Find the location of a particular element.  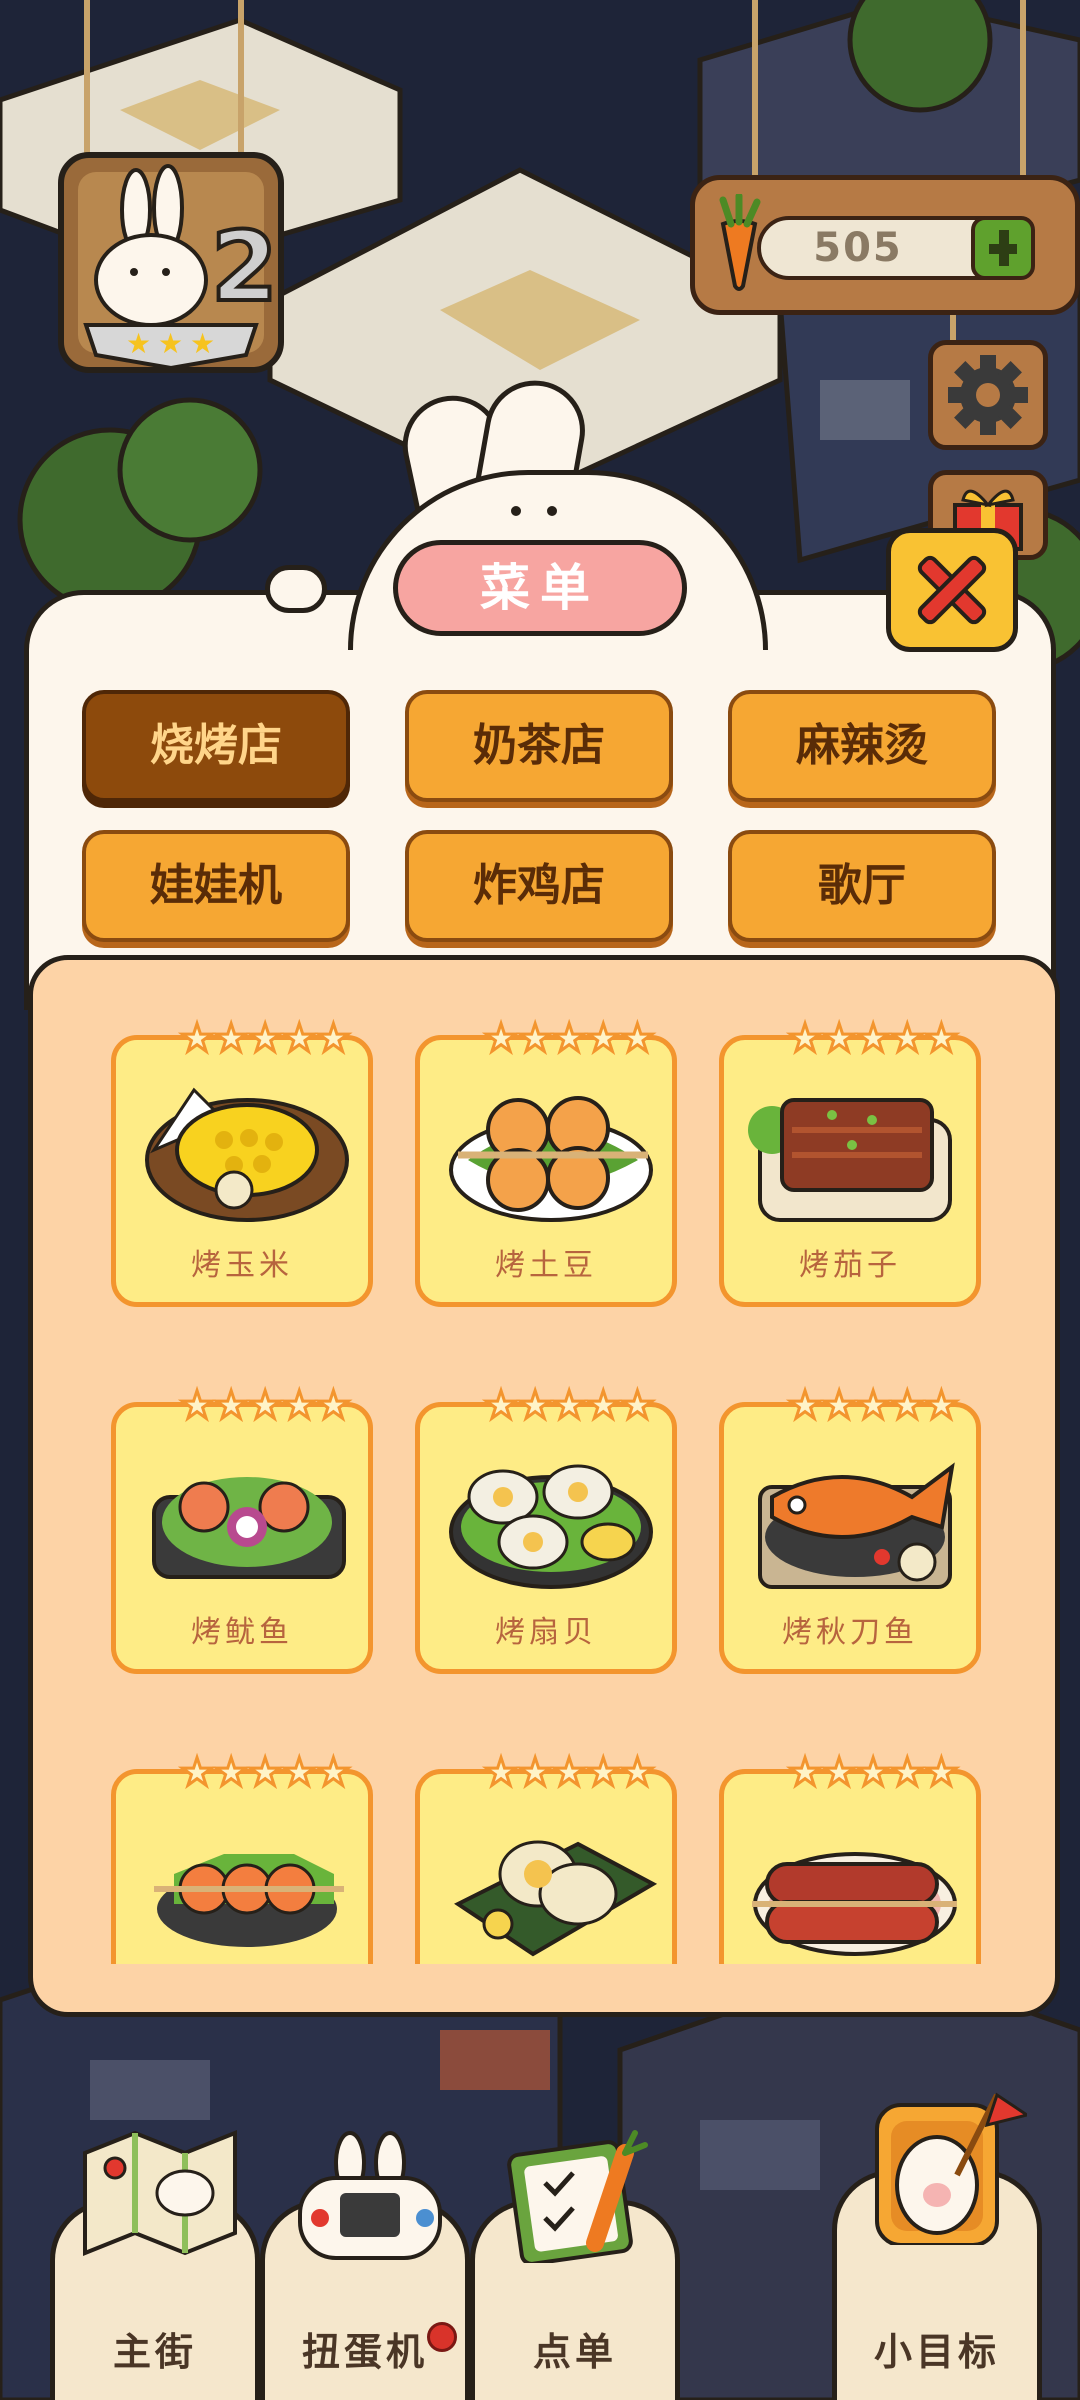

settings-button is located at coordinates (988, 395).